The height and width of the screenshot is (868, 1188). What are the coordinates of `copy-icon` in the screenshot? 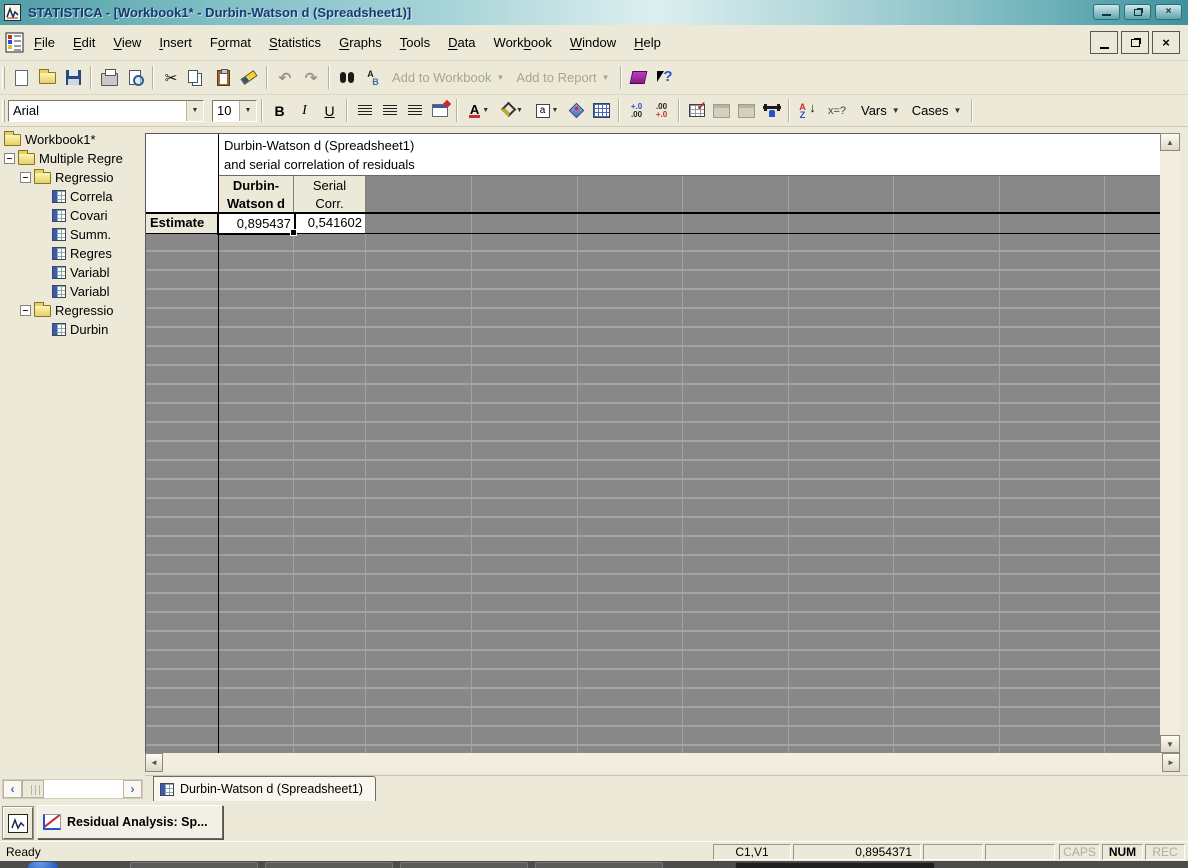 It's located at (197, 77).